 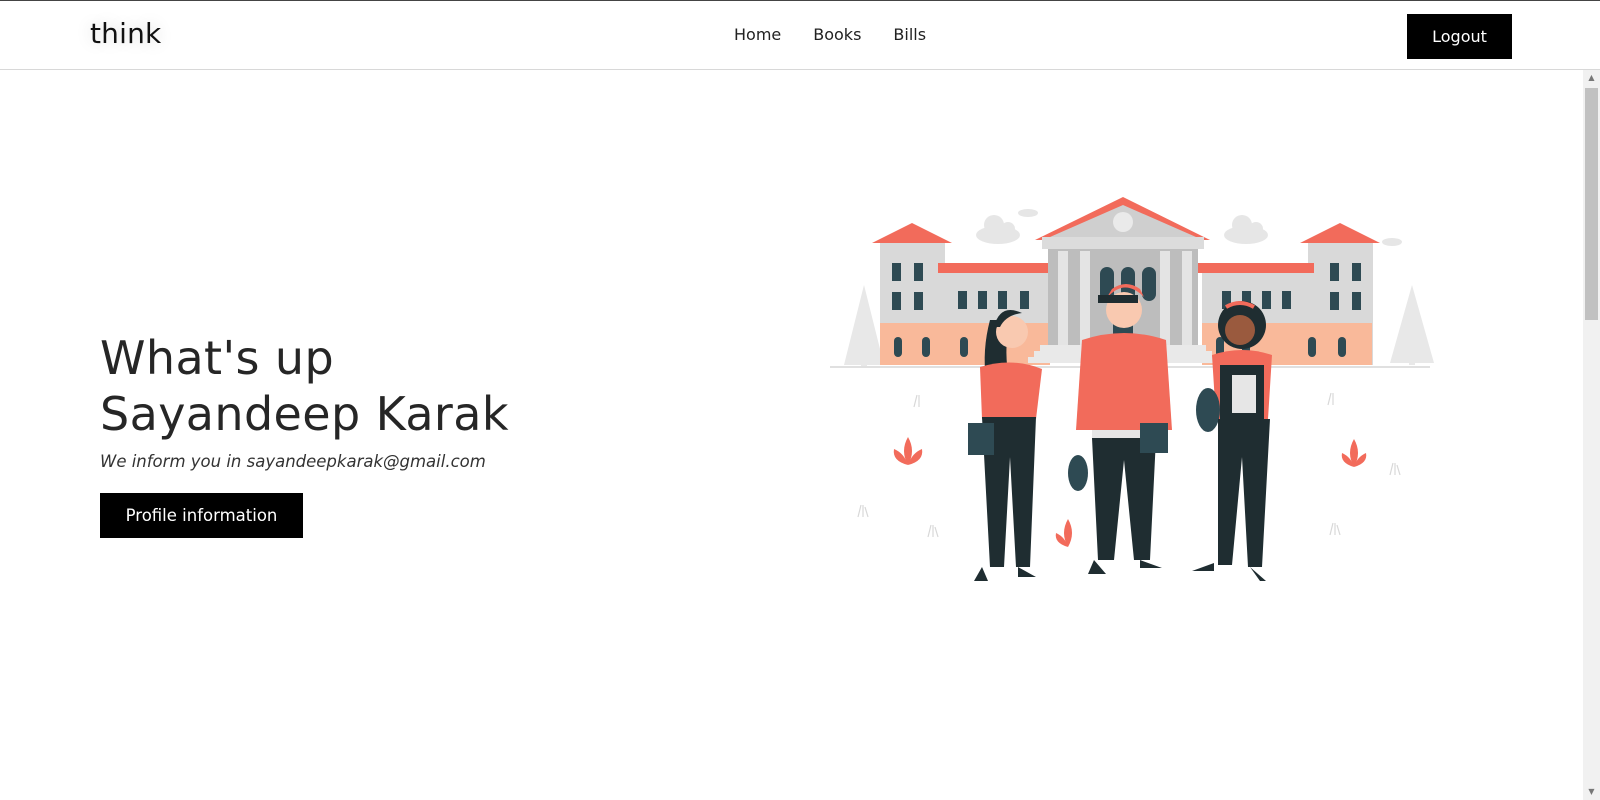 I want to click on main-nav: Home Books Bills, so click(x=830, y=34).